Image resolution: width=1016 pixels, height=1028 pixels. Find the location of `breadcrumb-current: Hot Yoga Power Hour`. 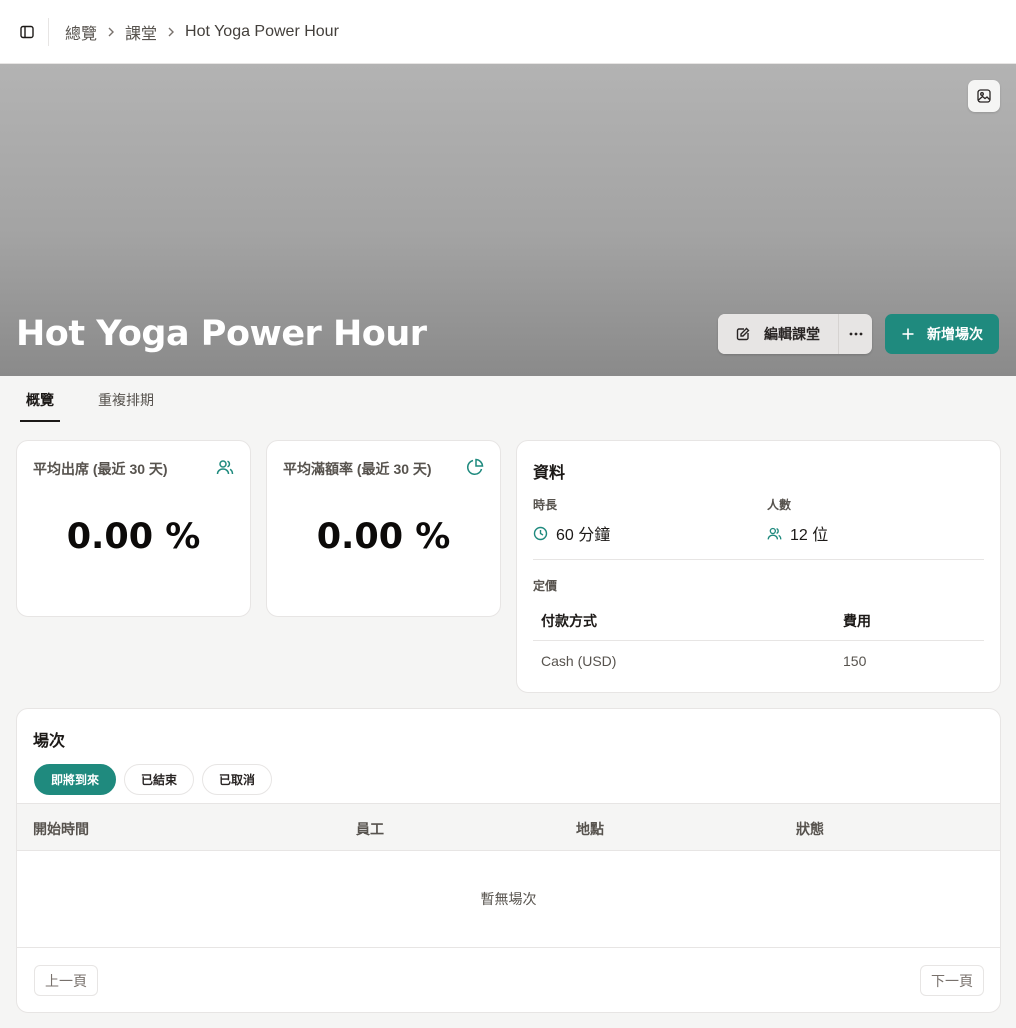

breadcrumb-current: Hot Yoga Power Hour is located at coordinates (262, 31).